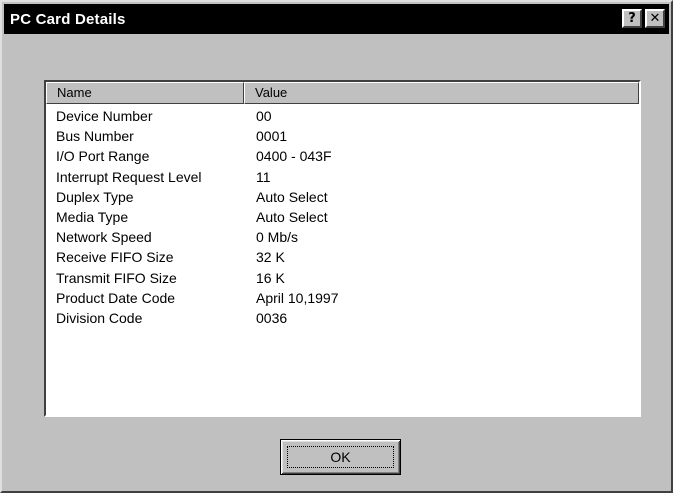  Describe the element at coordinates (68, 19) in the screenshot. I see `dialog-title: PC Card Details` at that location.